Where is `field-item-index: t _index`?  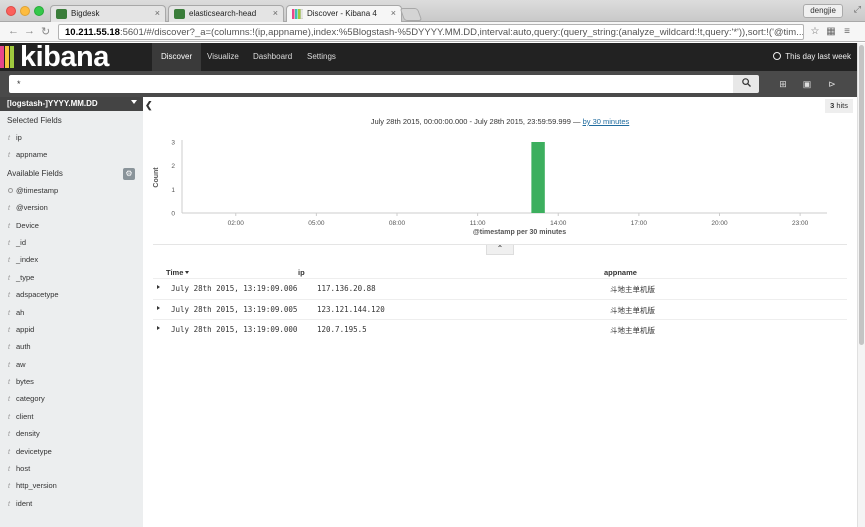 field-item-index: t _index is located at coordinates (71, 259).